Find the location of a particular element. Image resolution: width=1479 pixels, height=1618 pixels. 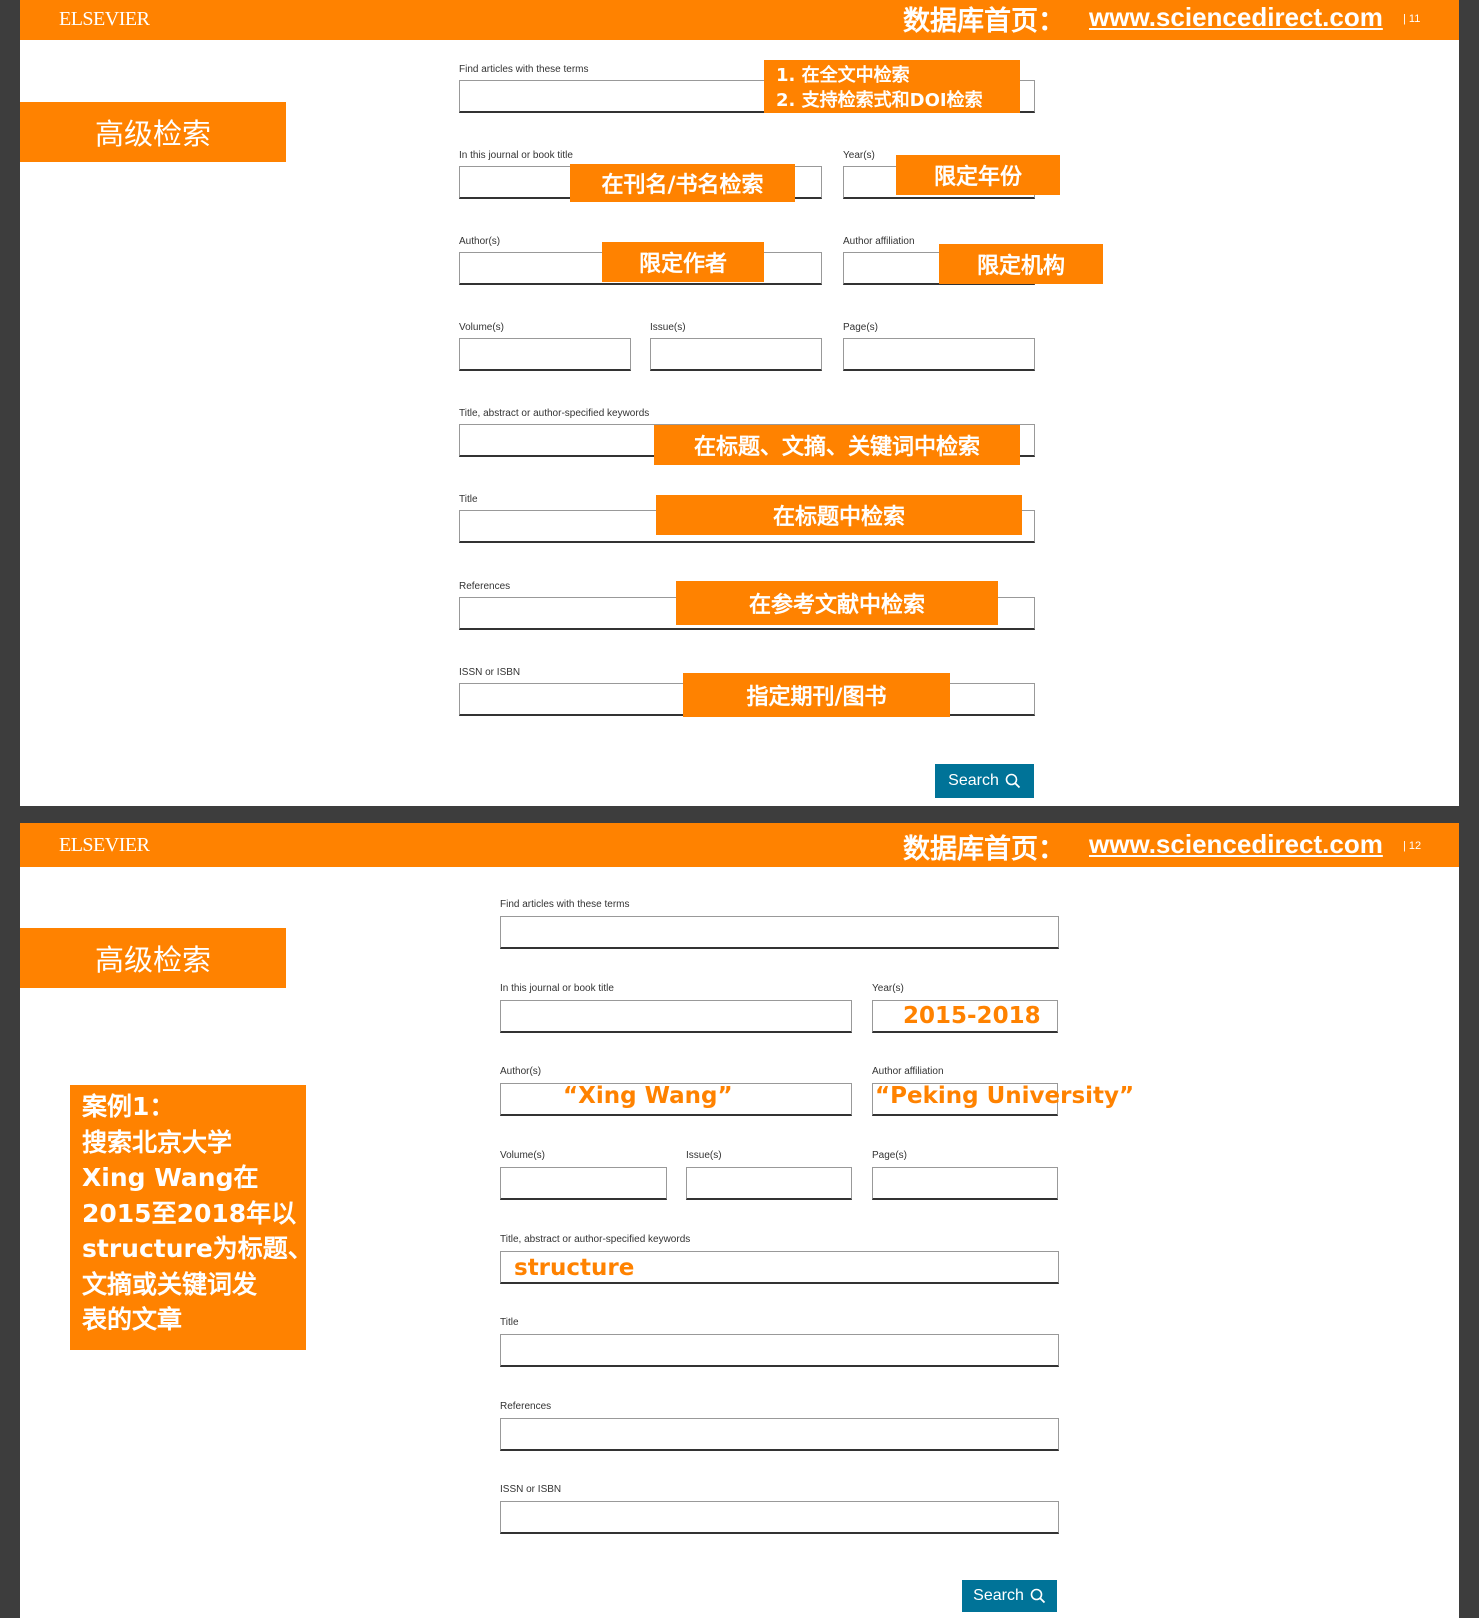

callout-affiliation: 限定机构 is located at coordinates (1021, 264).